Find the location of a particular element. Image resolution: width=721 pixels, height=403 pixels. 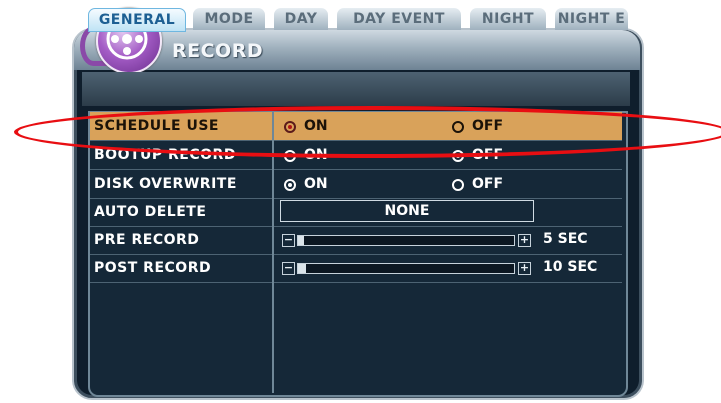

pre-record-slider is located at coordinates (406, 240).